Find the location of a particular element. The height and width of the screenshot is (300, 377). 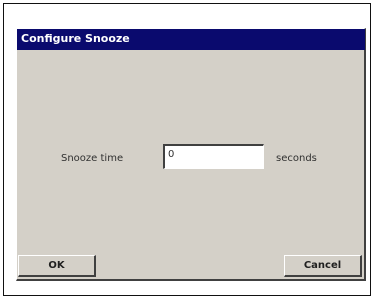

snooze-time-label: Snooze time is located at coordinates (92, 158).